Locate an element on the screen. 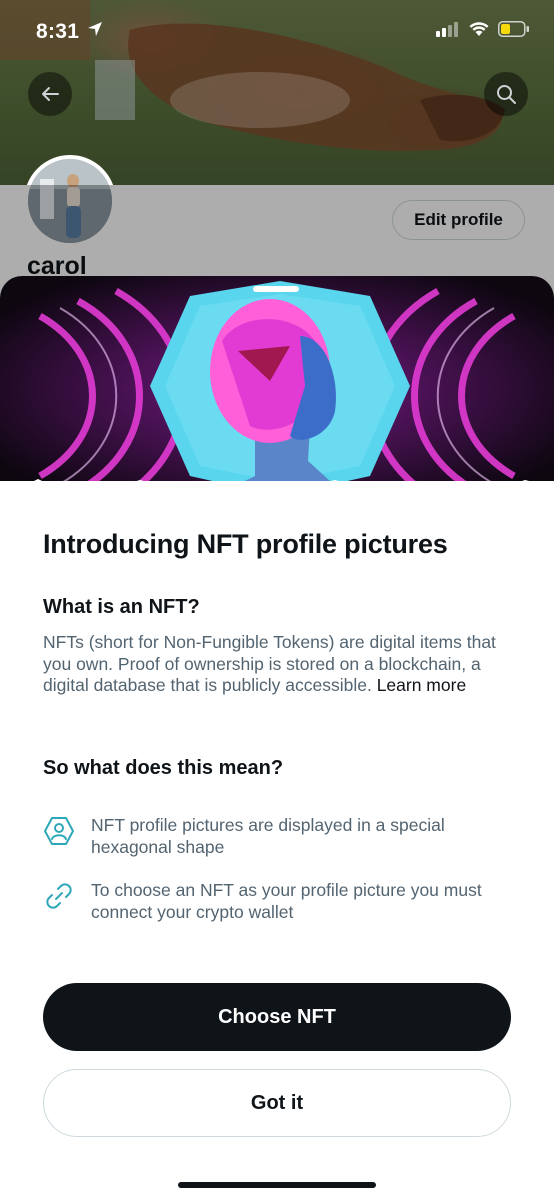 Image resolution: width=554 pixels, height=1200 pixels. sheet-title: Introducing NFT profile pictures is located at coordinates (245, 544).